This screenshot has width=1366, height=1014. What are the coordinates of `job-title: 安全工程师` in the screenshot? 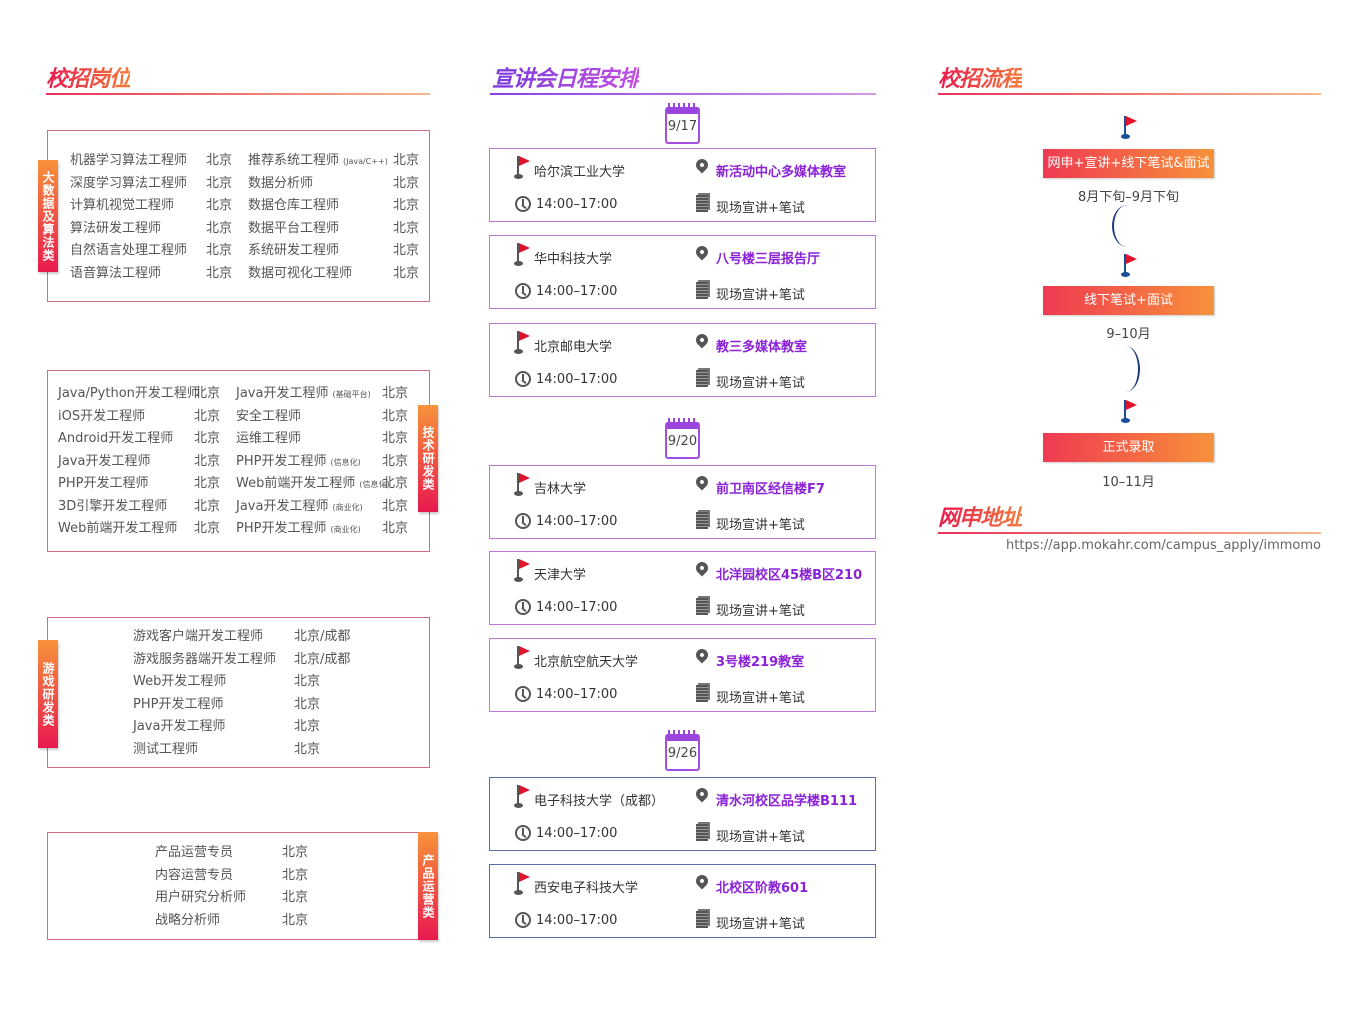 It's located at (268, 417).